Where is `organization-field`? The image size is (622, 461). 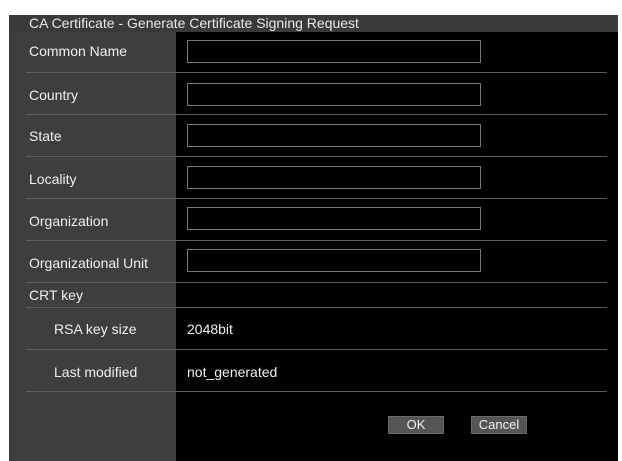 organization-field is located at coordinates (334, 218).